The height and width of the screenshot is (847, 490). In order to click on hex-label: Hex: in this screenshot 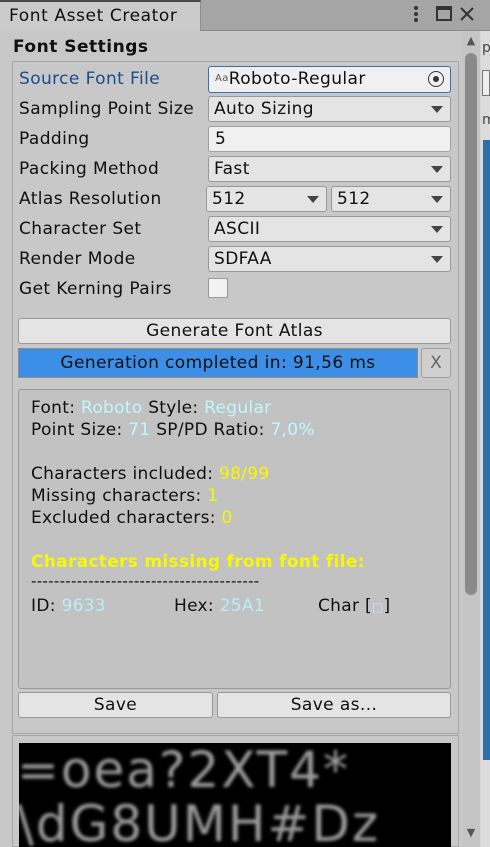, I will do `click(194, 606)`.